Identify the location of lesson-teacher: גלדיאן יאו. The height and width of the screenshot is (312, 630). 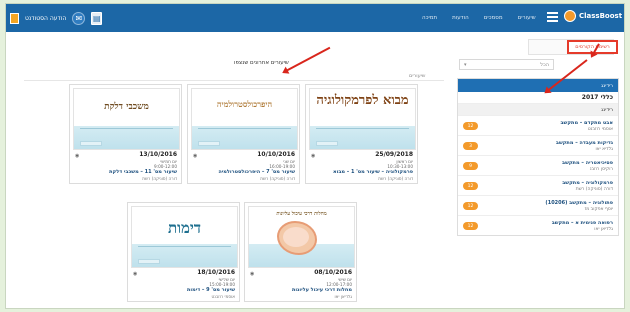
(343, 296).